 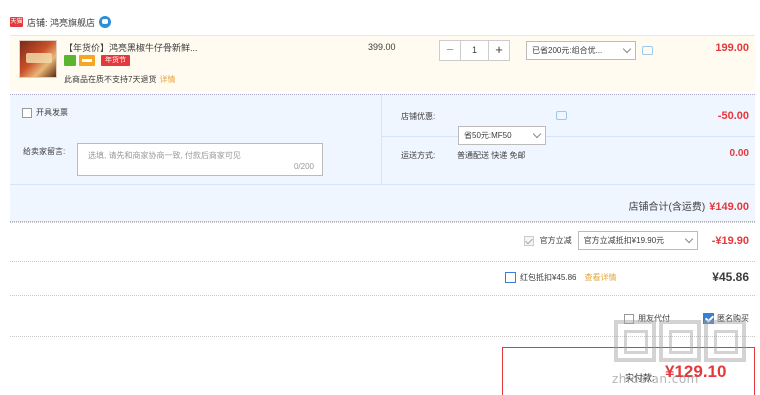 I want to click on quantity-decrease-button: −, so click(x=450, y=50).